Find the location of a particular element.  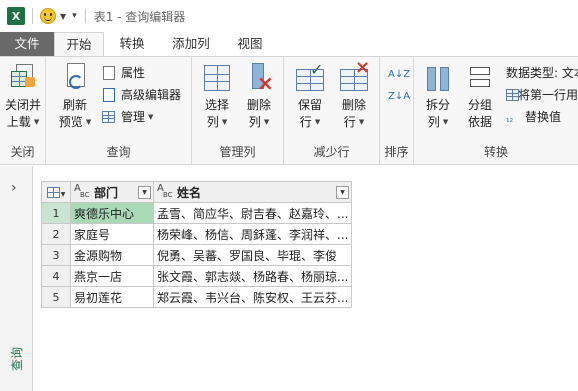

split-column-button: 拆分 列 ▼ is located at coordinates (438, 96).